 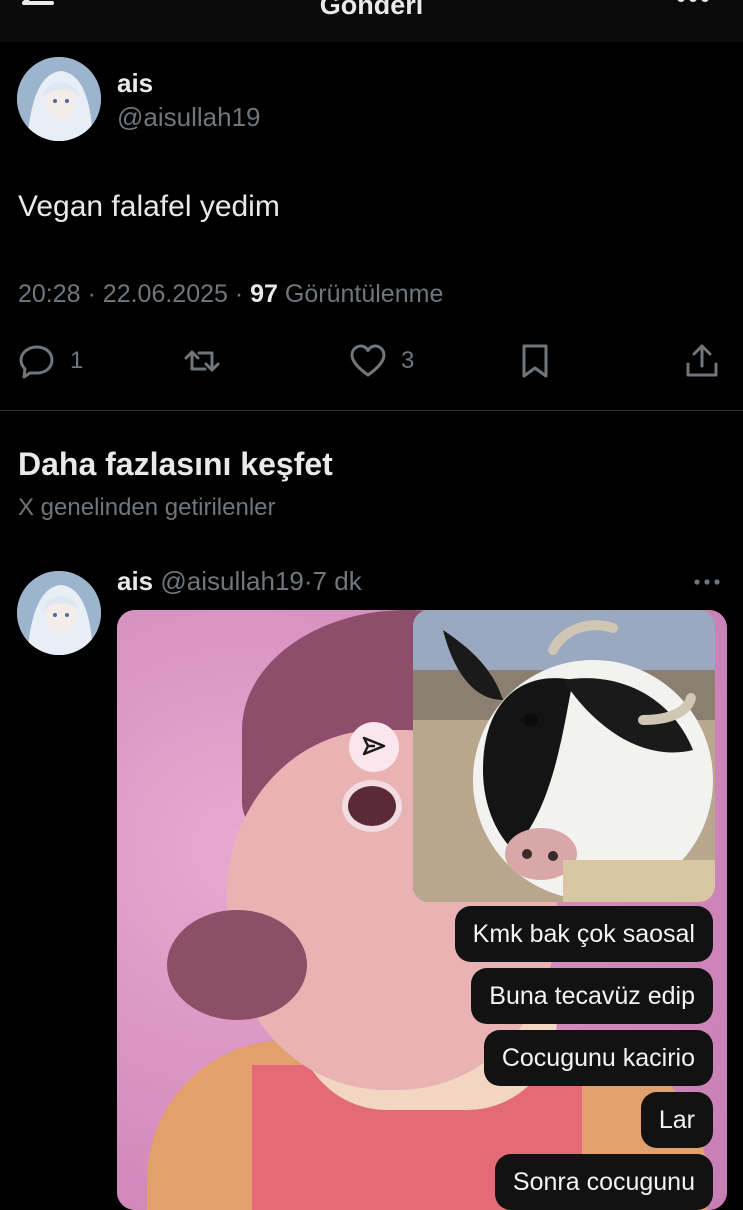 I want to click on tweet-text: Vegan falafel yedim, so click(x=149, y=206).